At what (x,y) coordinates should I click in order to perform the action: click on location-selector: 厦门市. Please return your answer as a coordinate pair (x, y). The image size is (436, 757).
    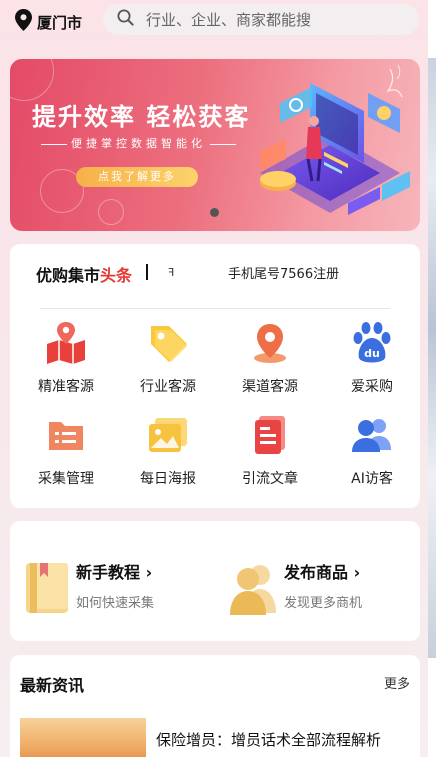
    Looking at the image, I should click on (48, 22).